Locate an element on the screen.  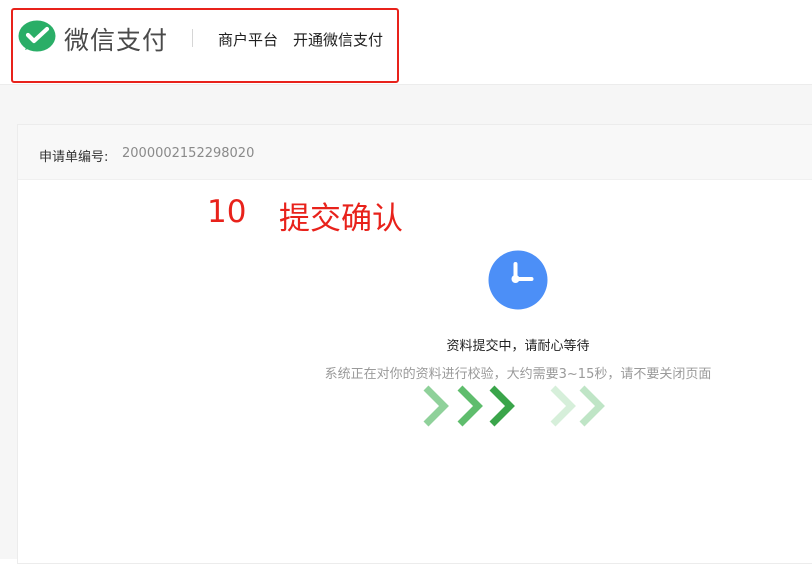
loading-arrows is located at coordinates (514, 406).